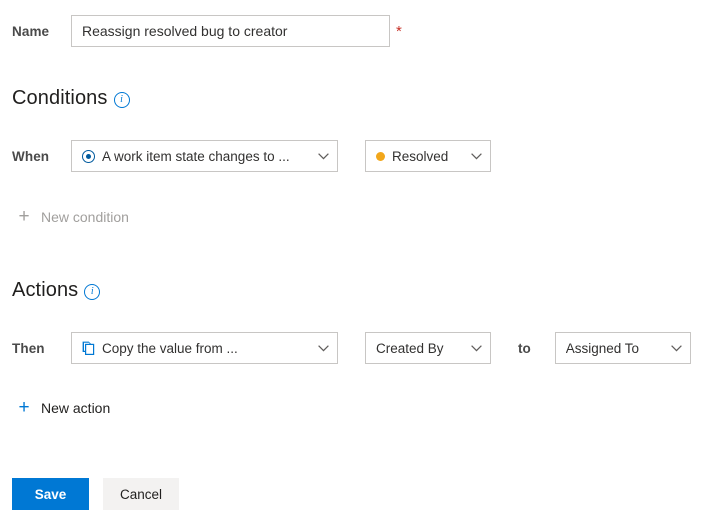 Image resolution: width=706 pixels, height=521 pixels. I want to click on source-field-dropdown: Created By, so click(428, 348).